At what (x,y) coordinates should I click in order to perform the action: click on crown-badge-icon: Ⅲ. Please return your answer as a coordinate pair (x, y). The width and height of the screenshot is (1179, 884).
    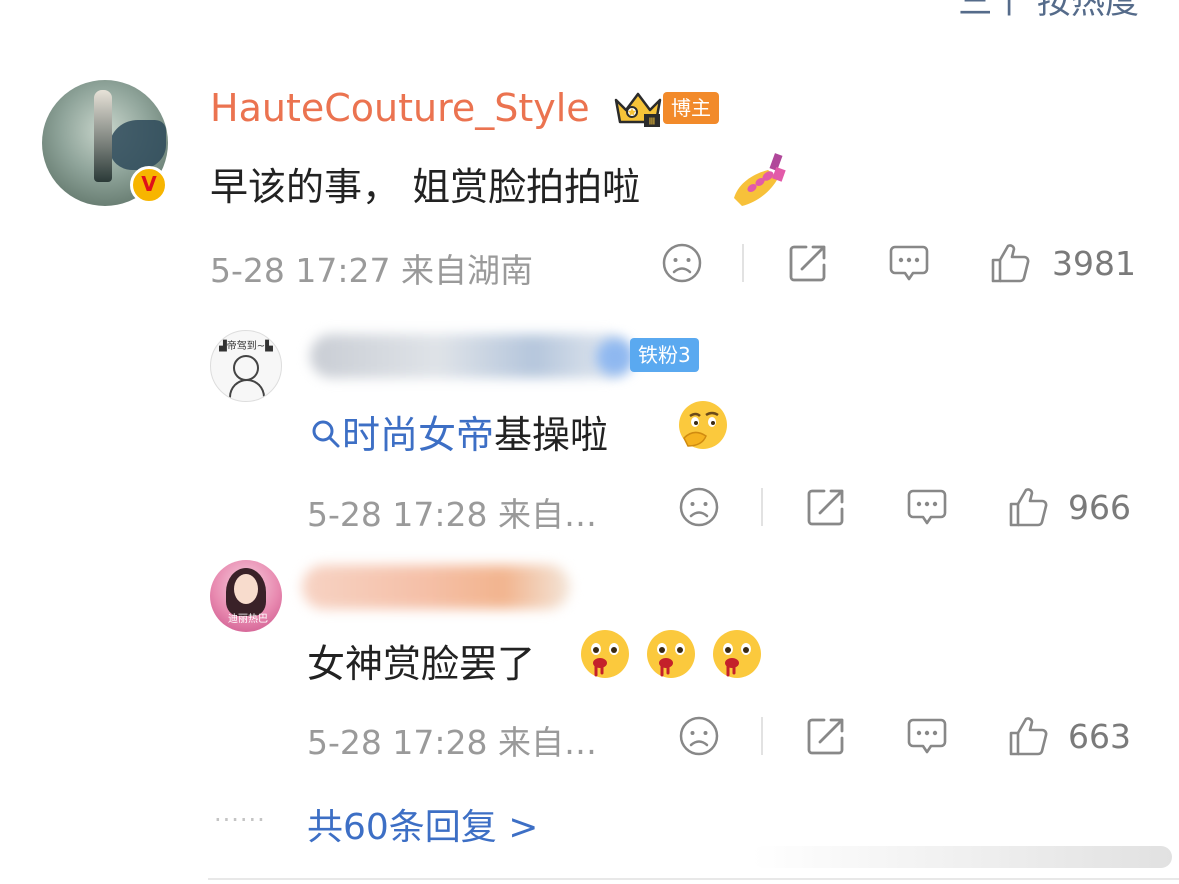
    Looking at the image, I should click on (638, 108).